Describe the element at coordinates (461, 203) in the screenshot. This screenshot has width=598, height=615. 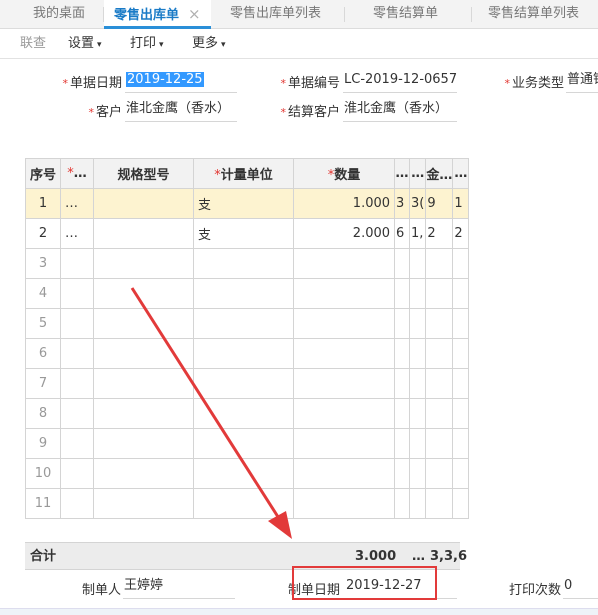
I see `cell: 1` at that location.